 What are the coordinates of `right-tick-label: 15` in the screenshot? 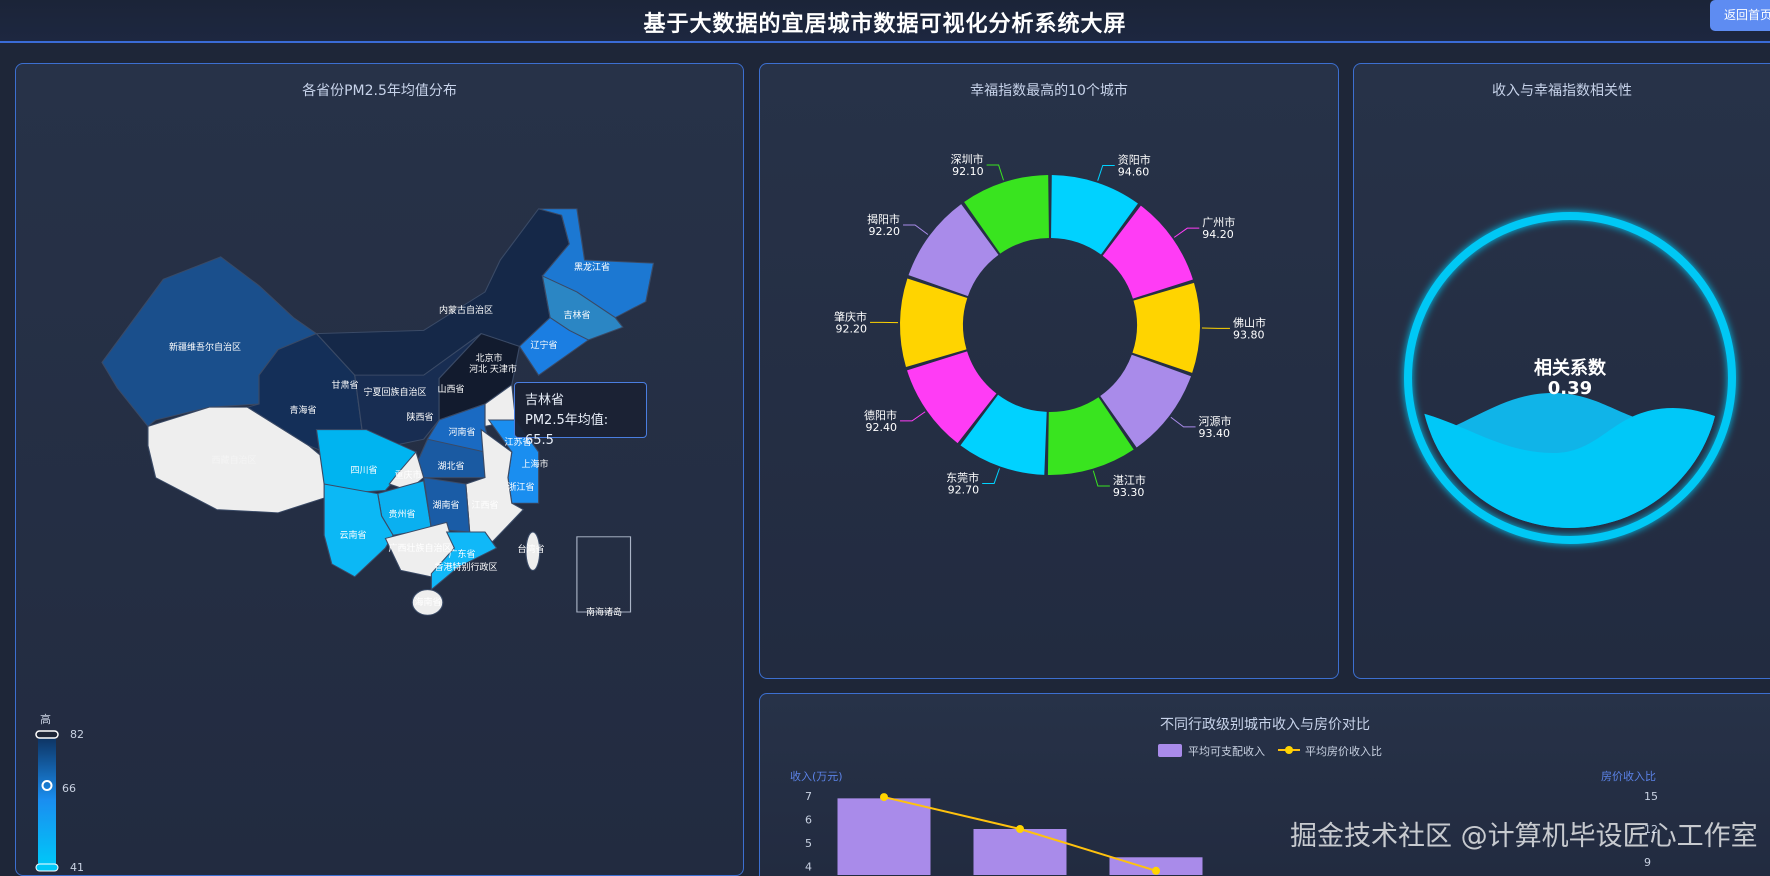 It's located at (1651, 796).